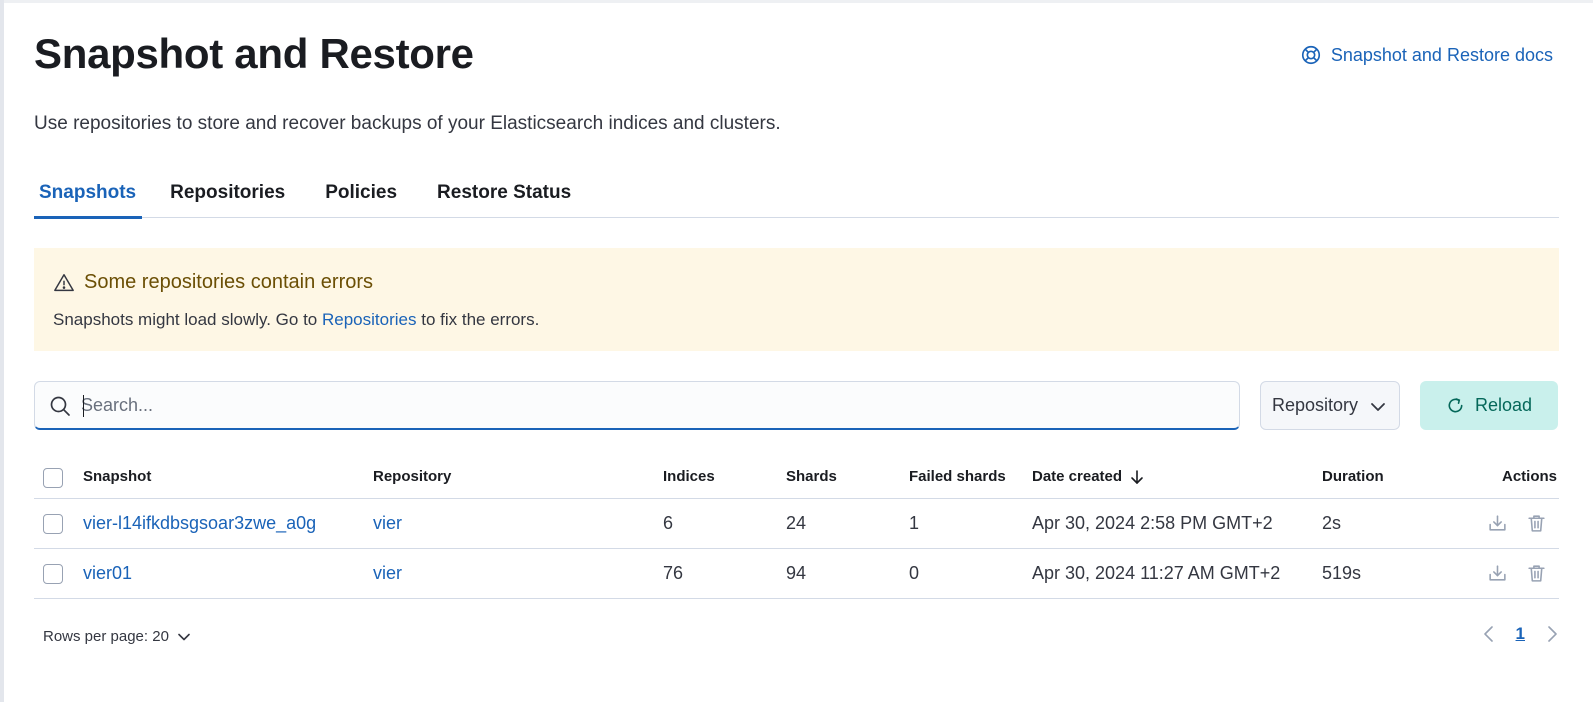  I want to click on top-edge, so click(796, 1).